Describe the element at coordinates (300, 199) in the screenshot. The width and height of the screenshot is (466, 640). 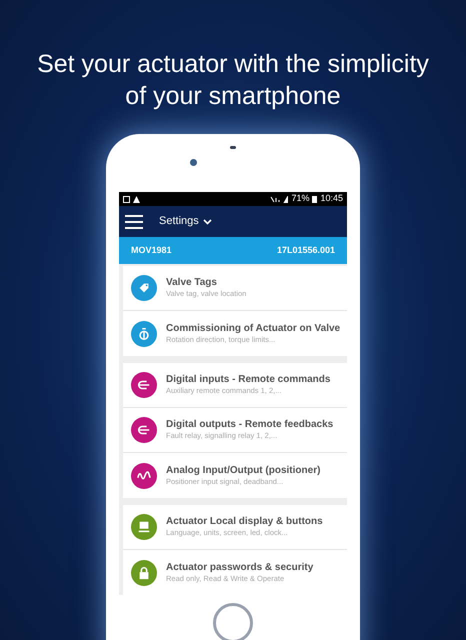
I see `battery-percent: 71%` at that location.